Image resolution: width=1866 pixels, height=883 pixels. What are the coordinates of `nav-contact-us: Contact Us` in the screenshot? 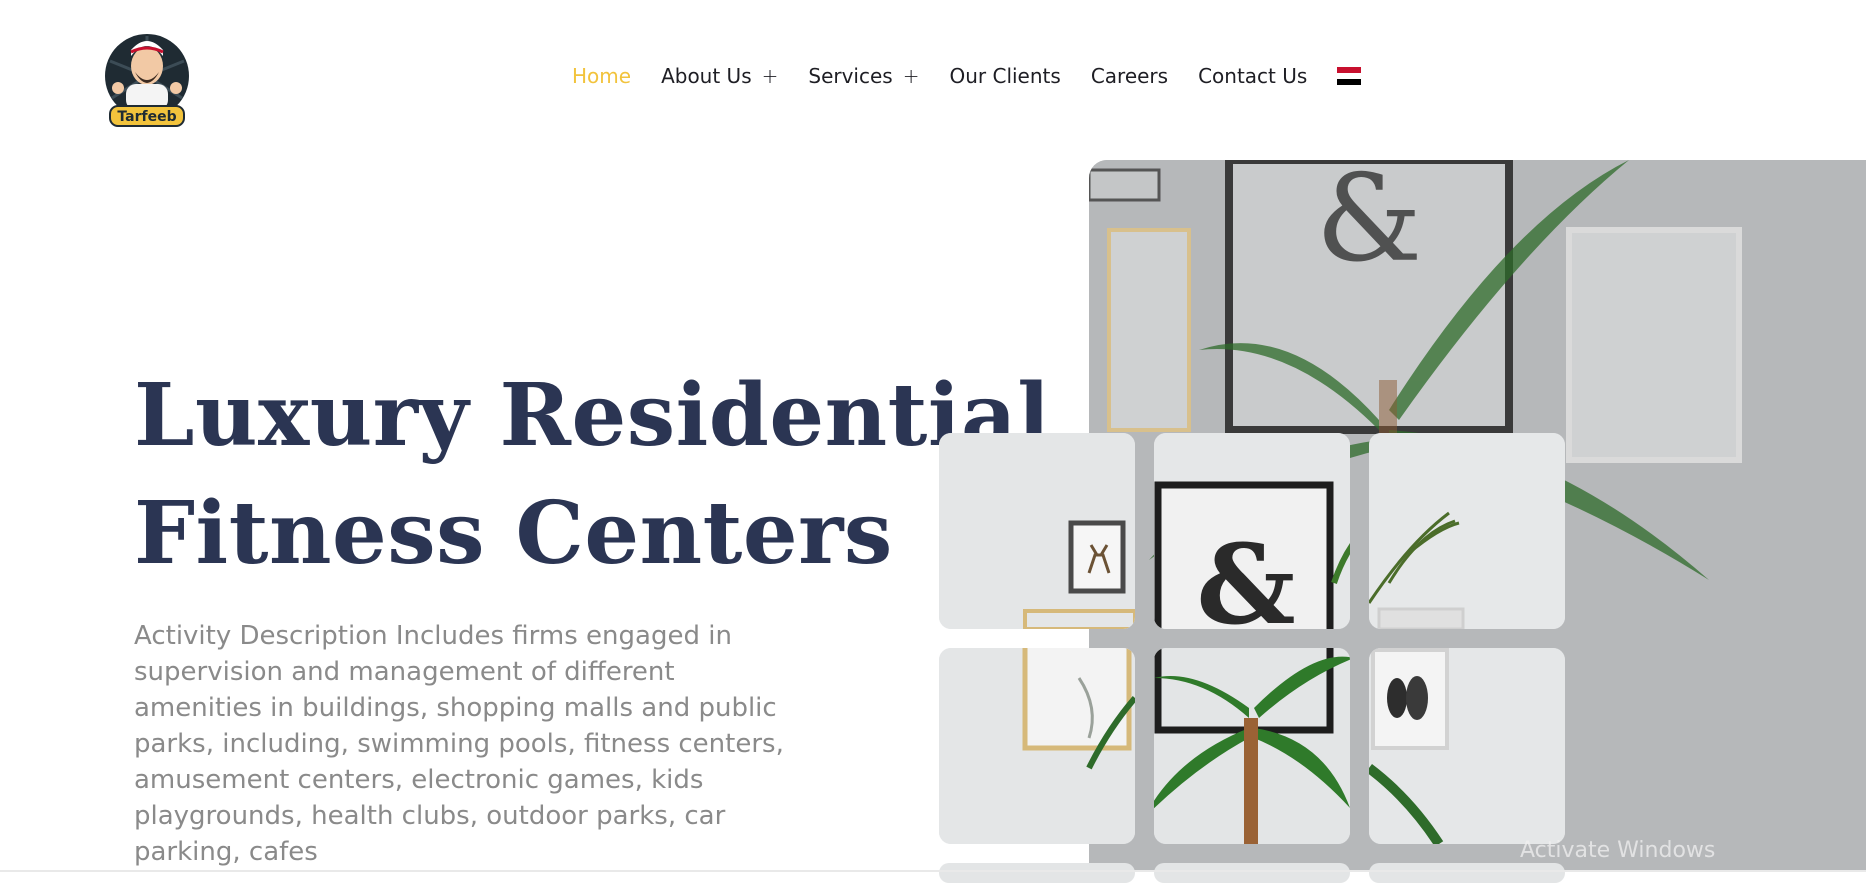 It's located at (1252, 76).